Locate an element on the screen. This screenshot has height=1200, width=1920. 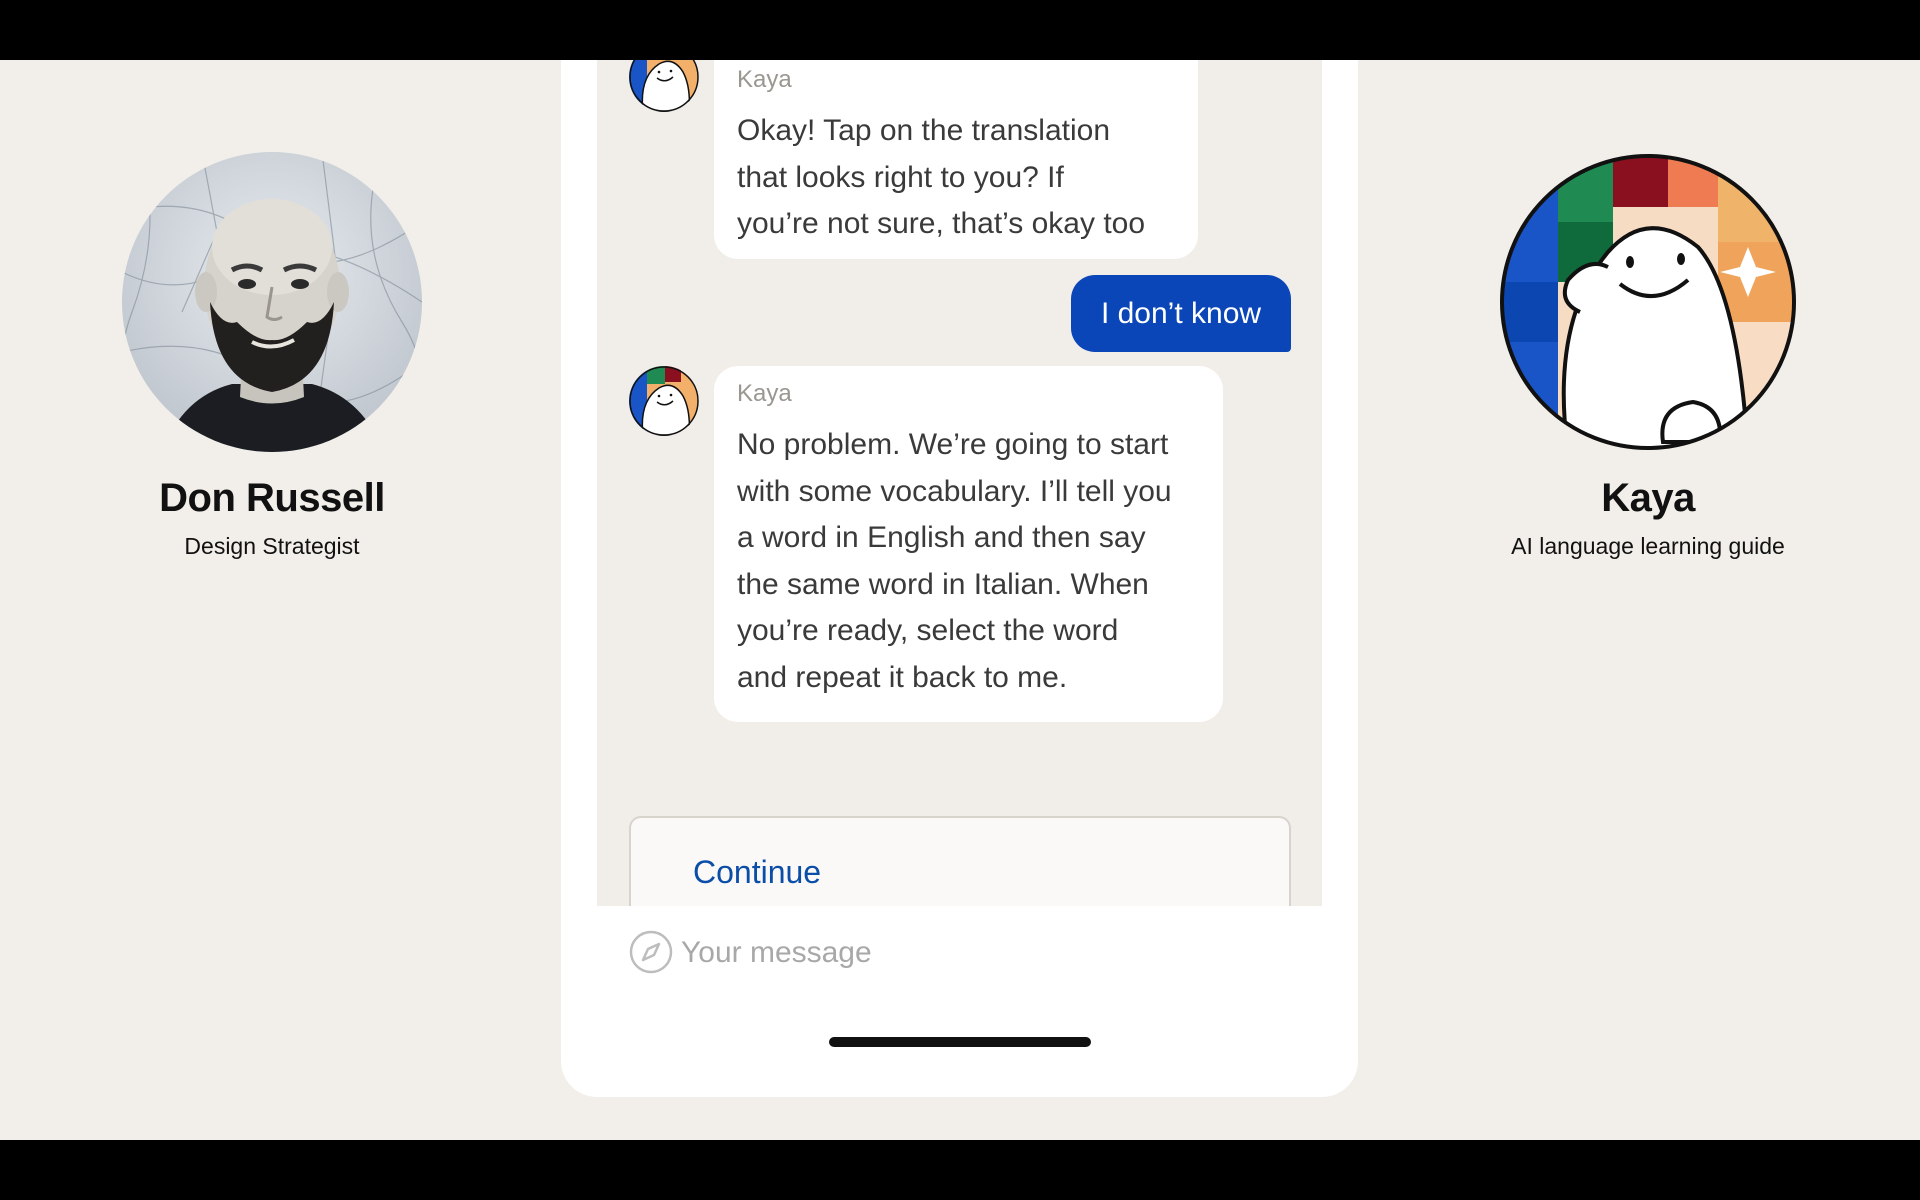
compass-icon is located at coordinates (651, 954).